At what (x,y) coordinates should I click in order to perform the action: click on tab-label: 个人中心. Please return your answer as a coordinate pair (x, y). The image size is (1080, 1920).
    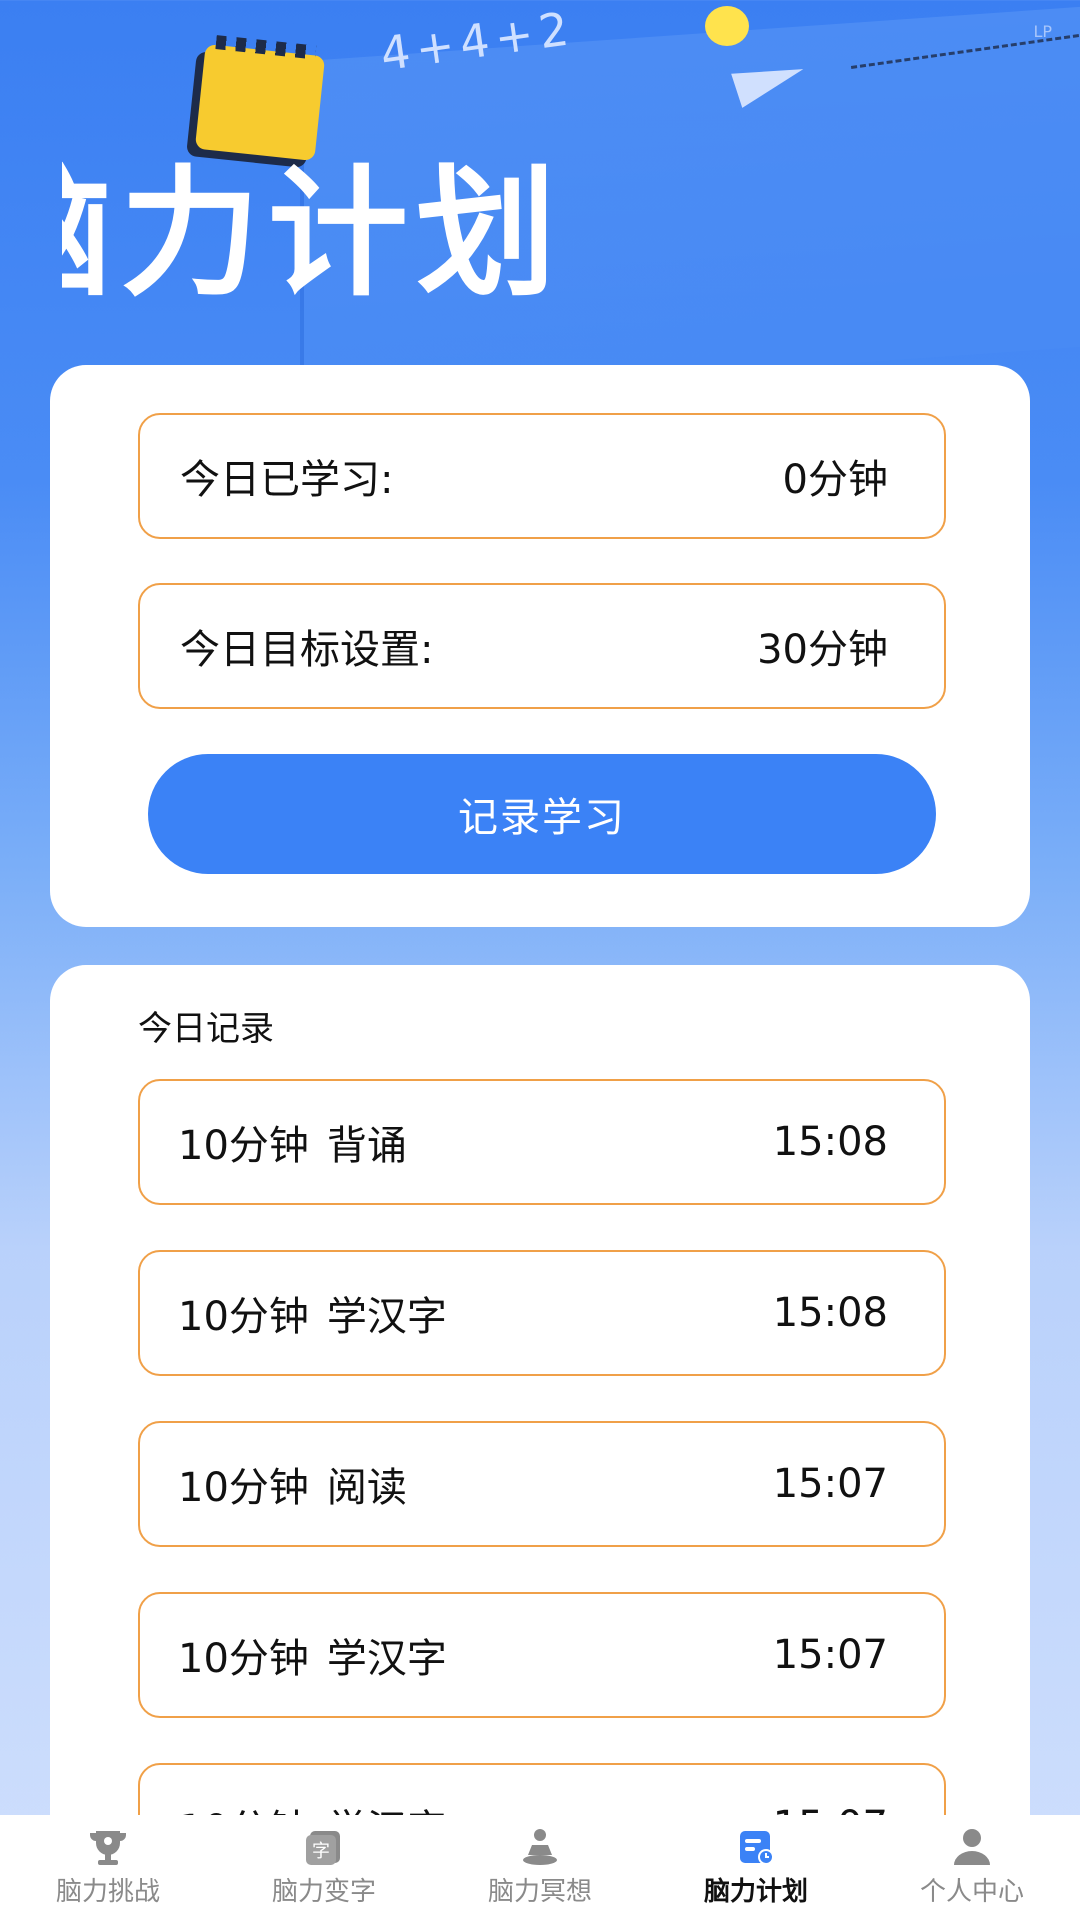
    Looking at the image, I should click on (971, 1892).